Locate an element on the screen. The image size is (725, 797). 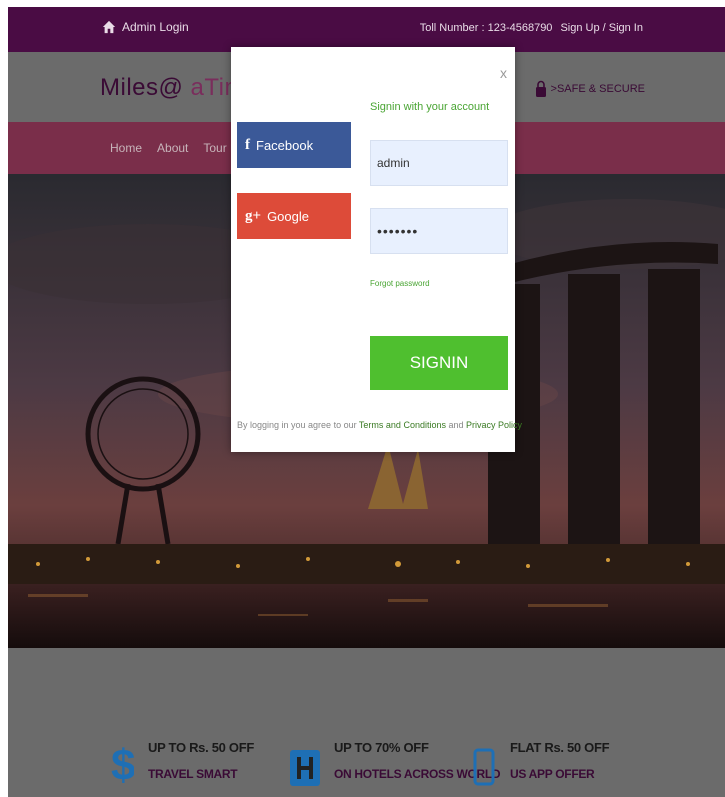
password-field: ••••••• is located at coordinates (439, 231).